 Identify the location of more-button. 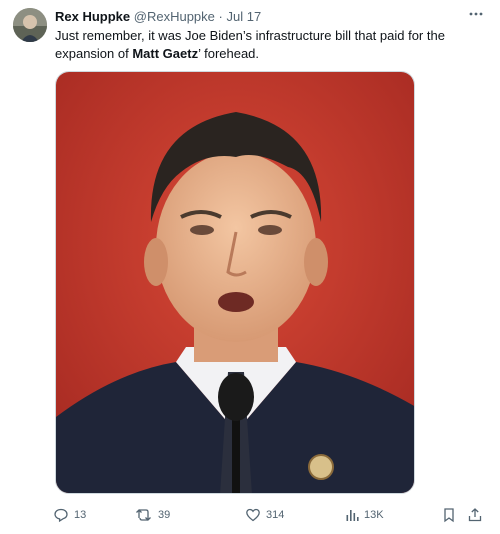
(476, 14).